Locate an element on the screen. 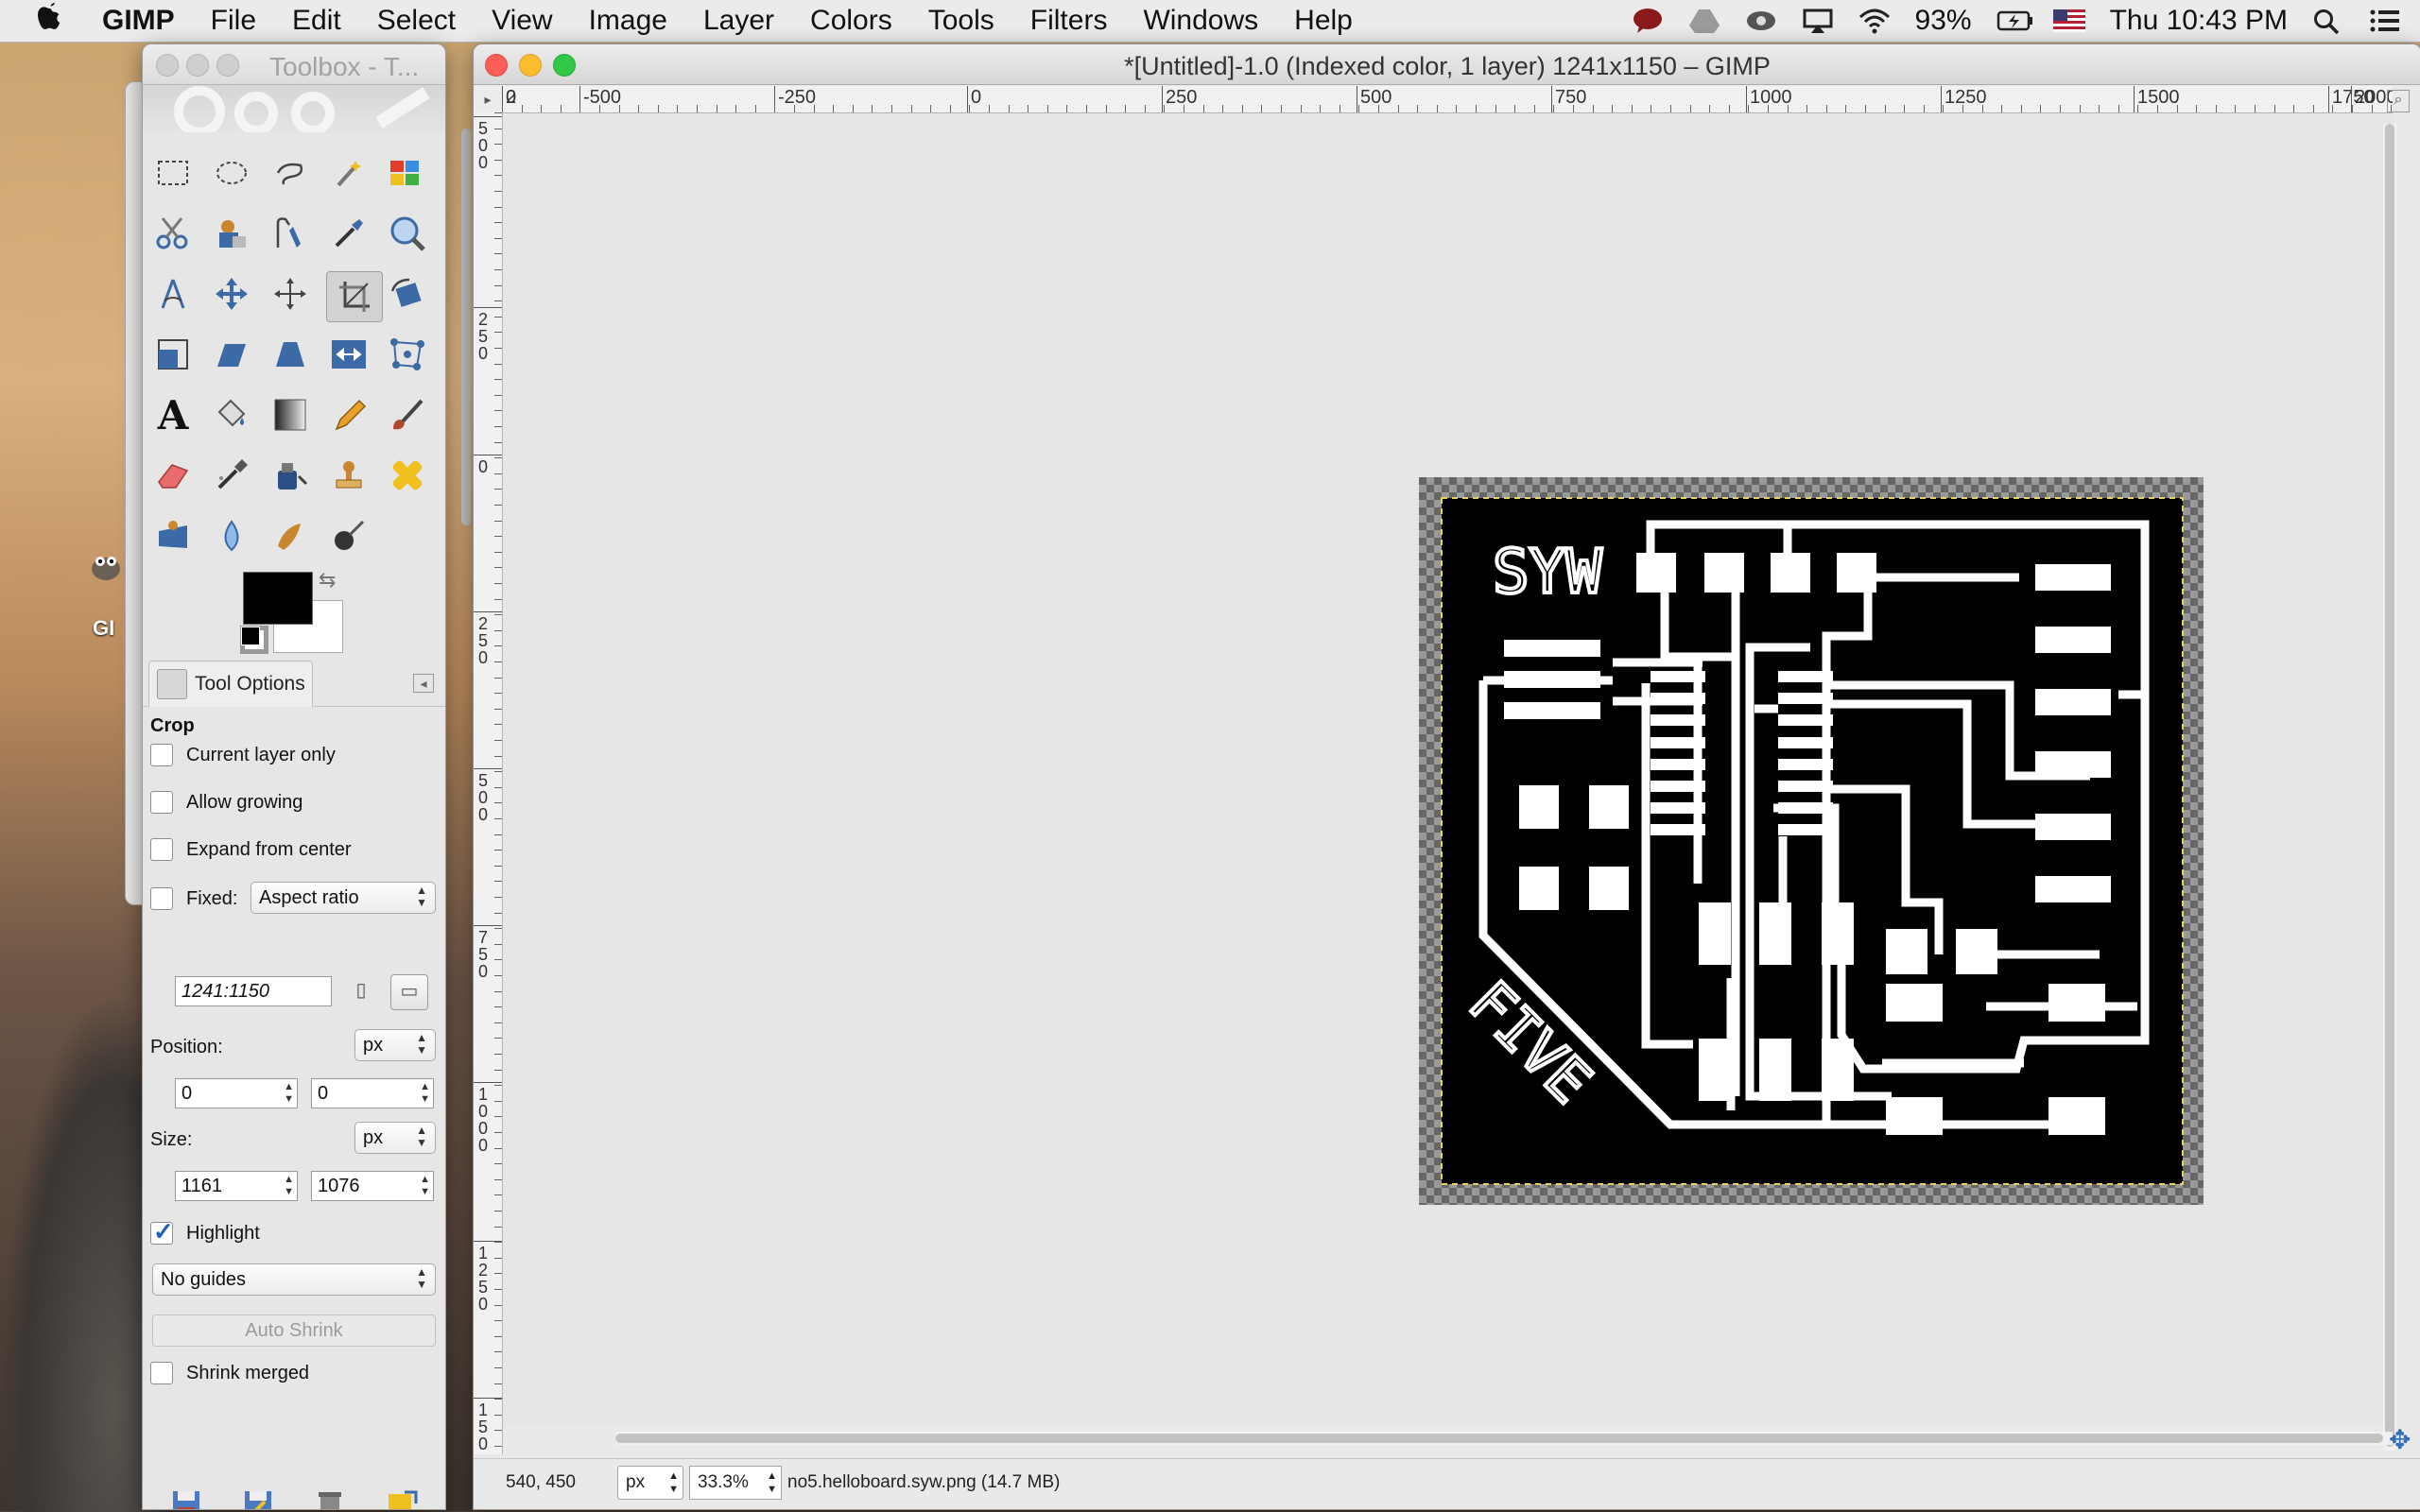  shear-tool-icon is located at coordinates (231, 354).